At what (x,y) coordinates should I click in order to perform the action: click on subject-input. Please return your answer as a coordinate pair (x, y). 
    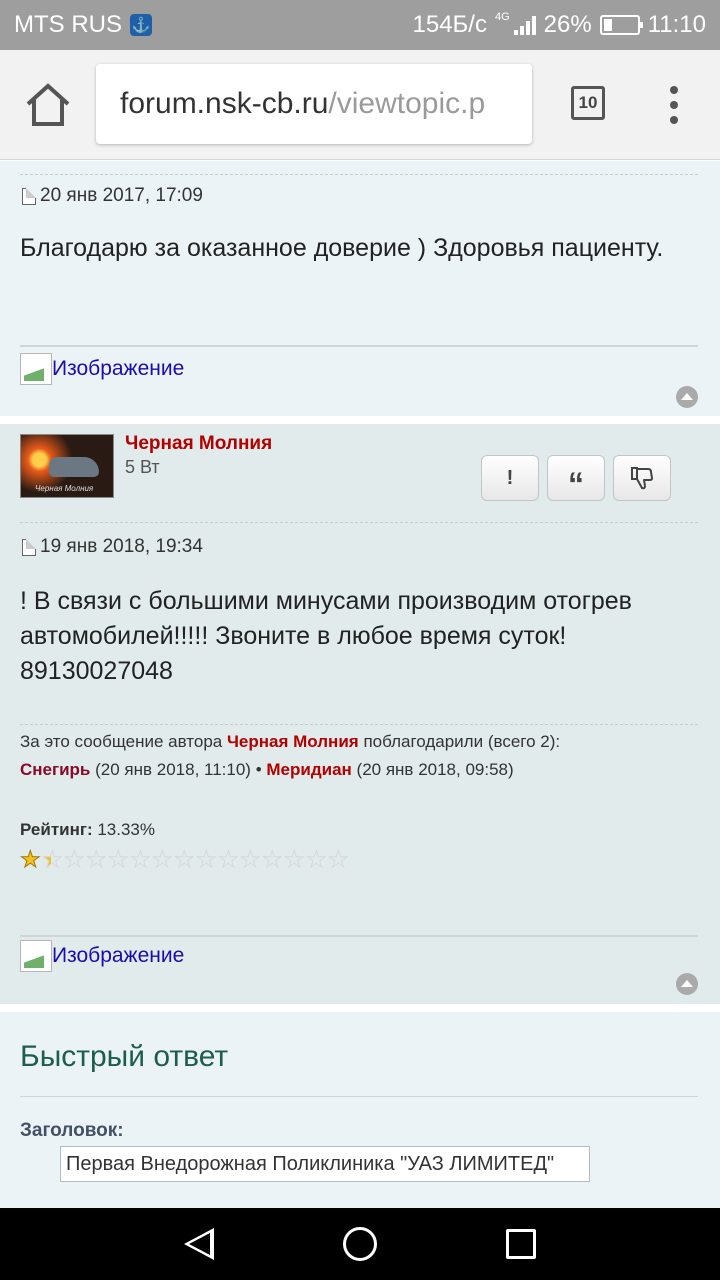
    Looking at the image, I should click on (325, 1164).